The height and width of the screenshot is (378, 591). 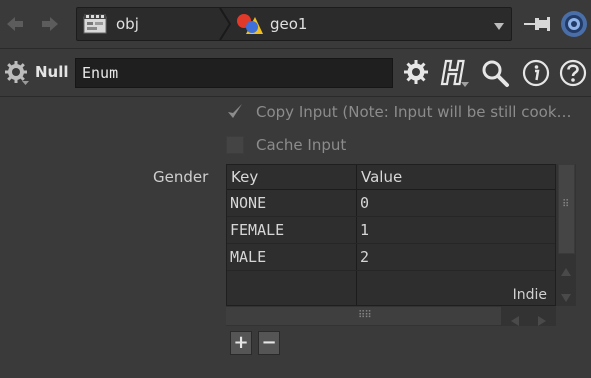 I want to click on add-row-button: +, so click(x=241, y=343).